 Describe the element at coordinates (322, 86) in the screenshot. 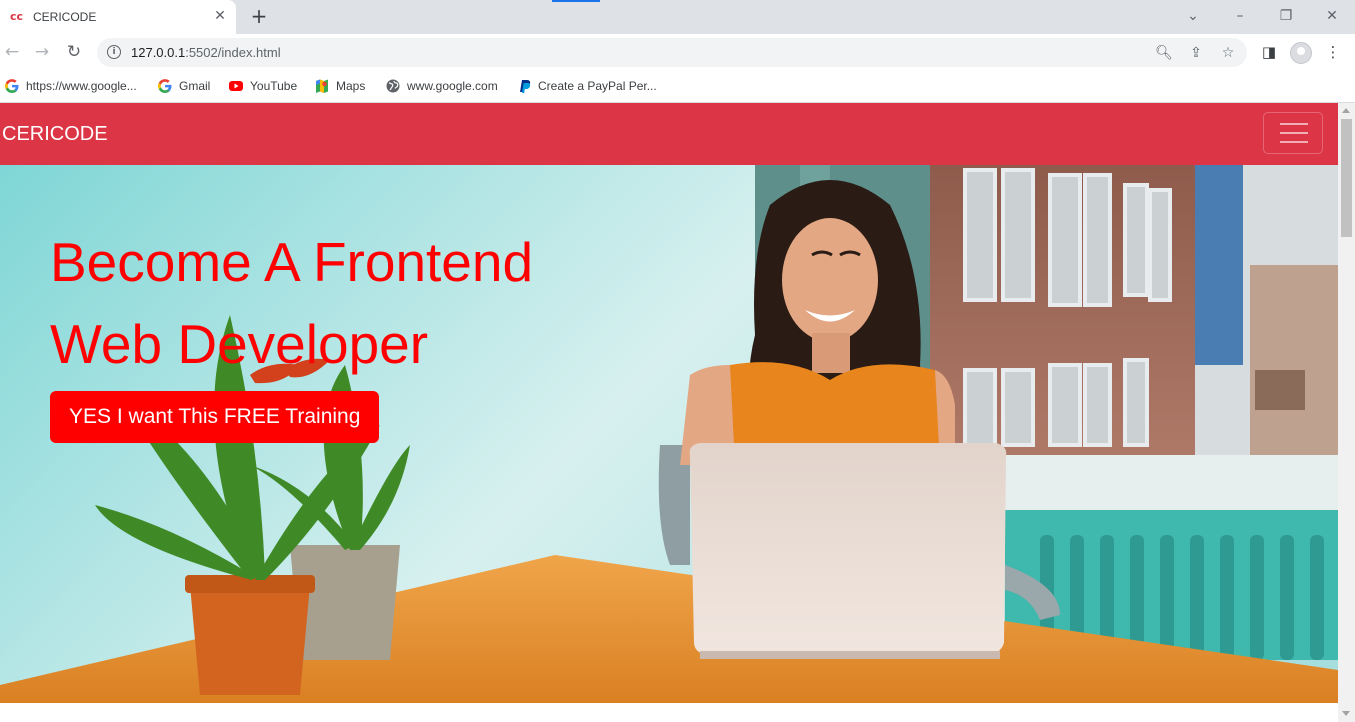

I see `maps-icon` at that location.